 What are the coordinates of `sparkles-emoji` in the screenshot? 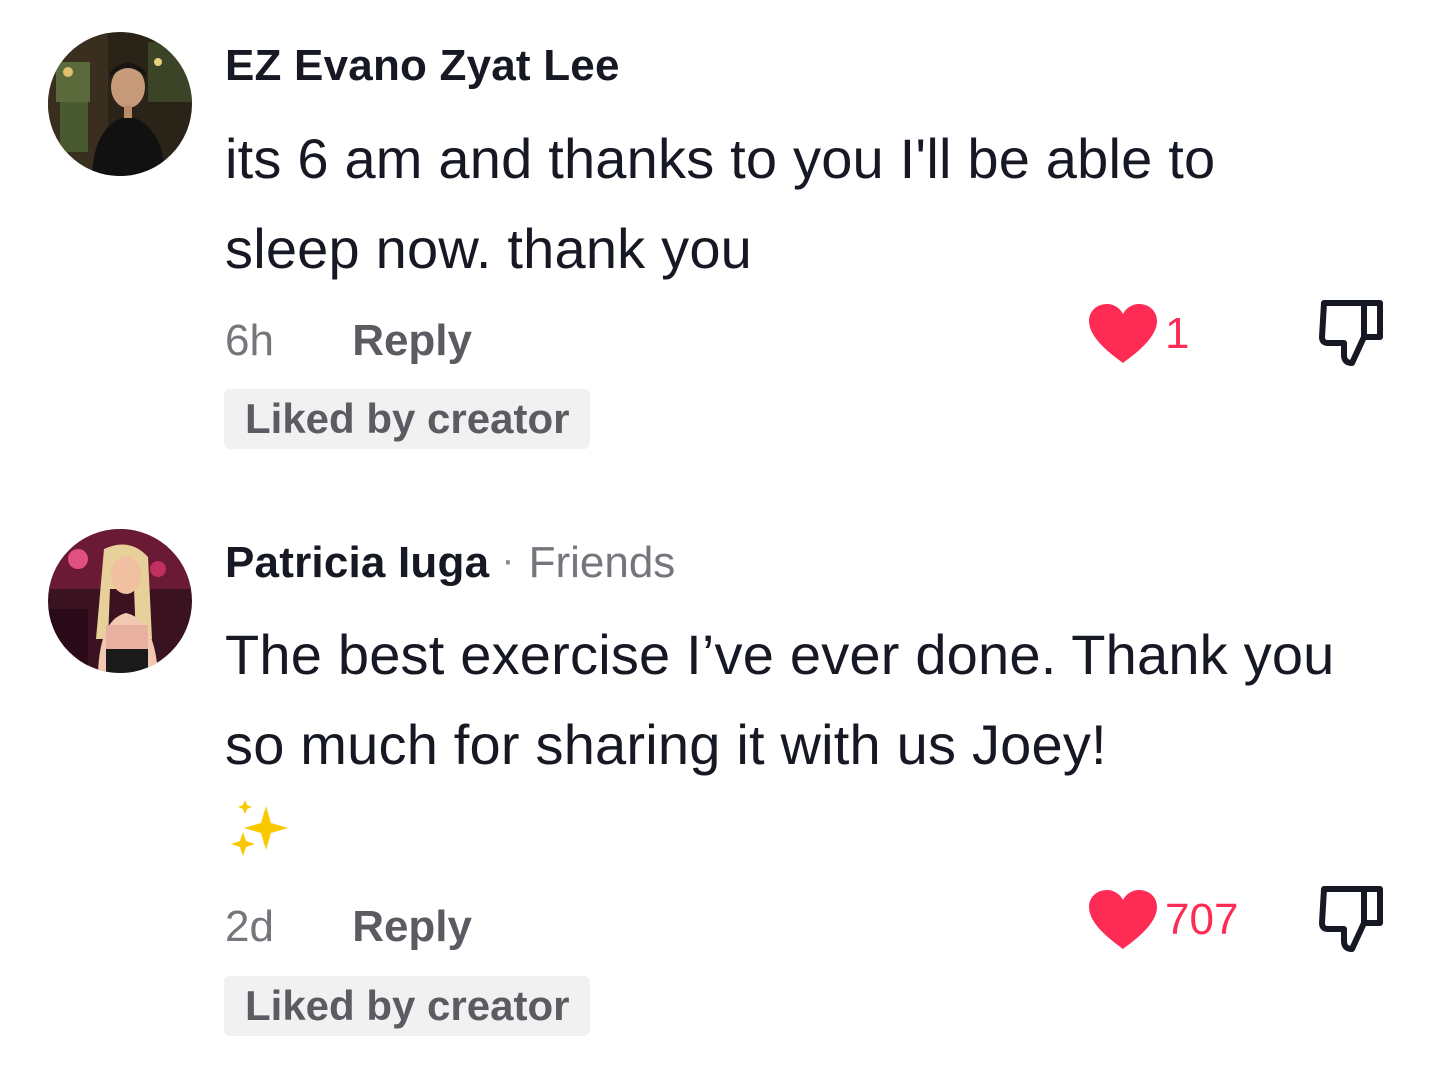 It's located at (259, 828).